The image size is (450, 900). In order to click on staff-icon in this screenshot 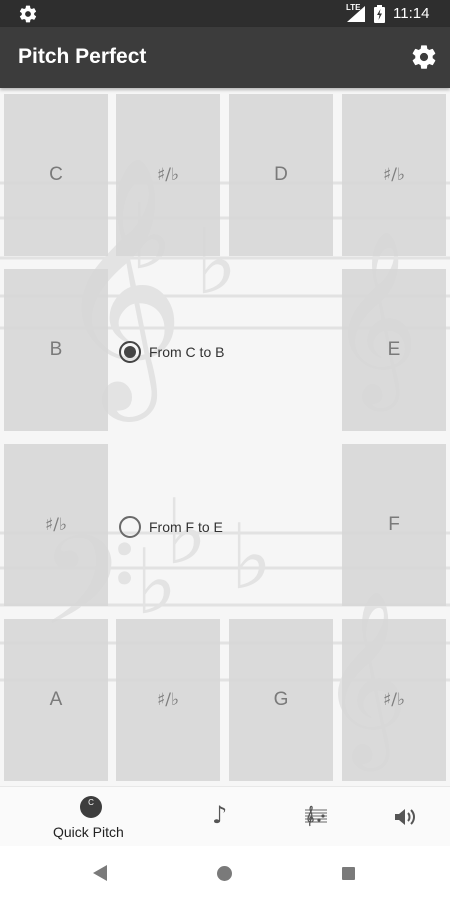, I will do `click(316, 816)`.